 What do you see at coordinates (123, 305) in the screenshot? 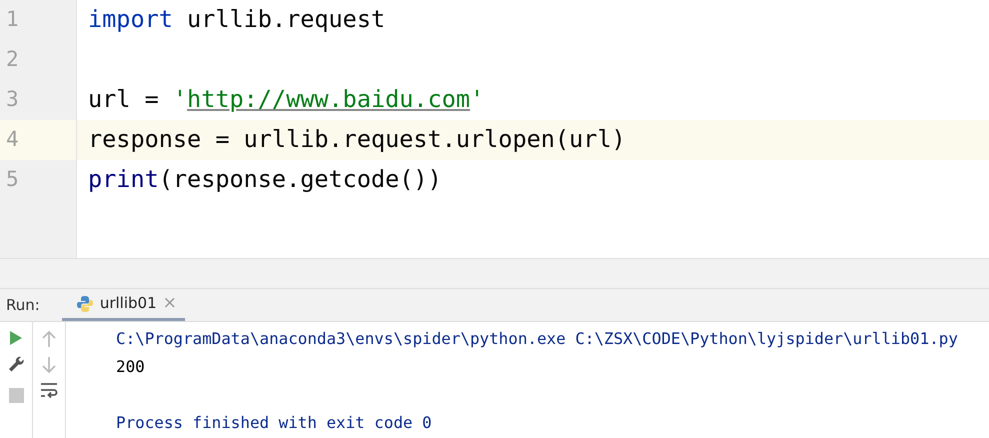
I see `run-tab: urllib01 ×` at bounding box center [123, 305].